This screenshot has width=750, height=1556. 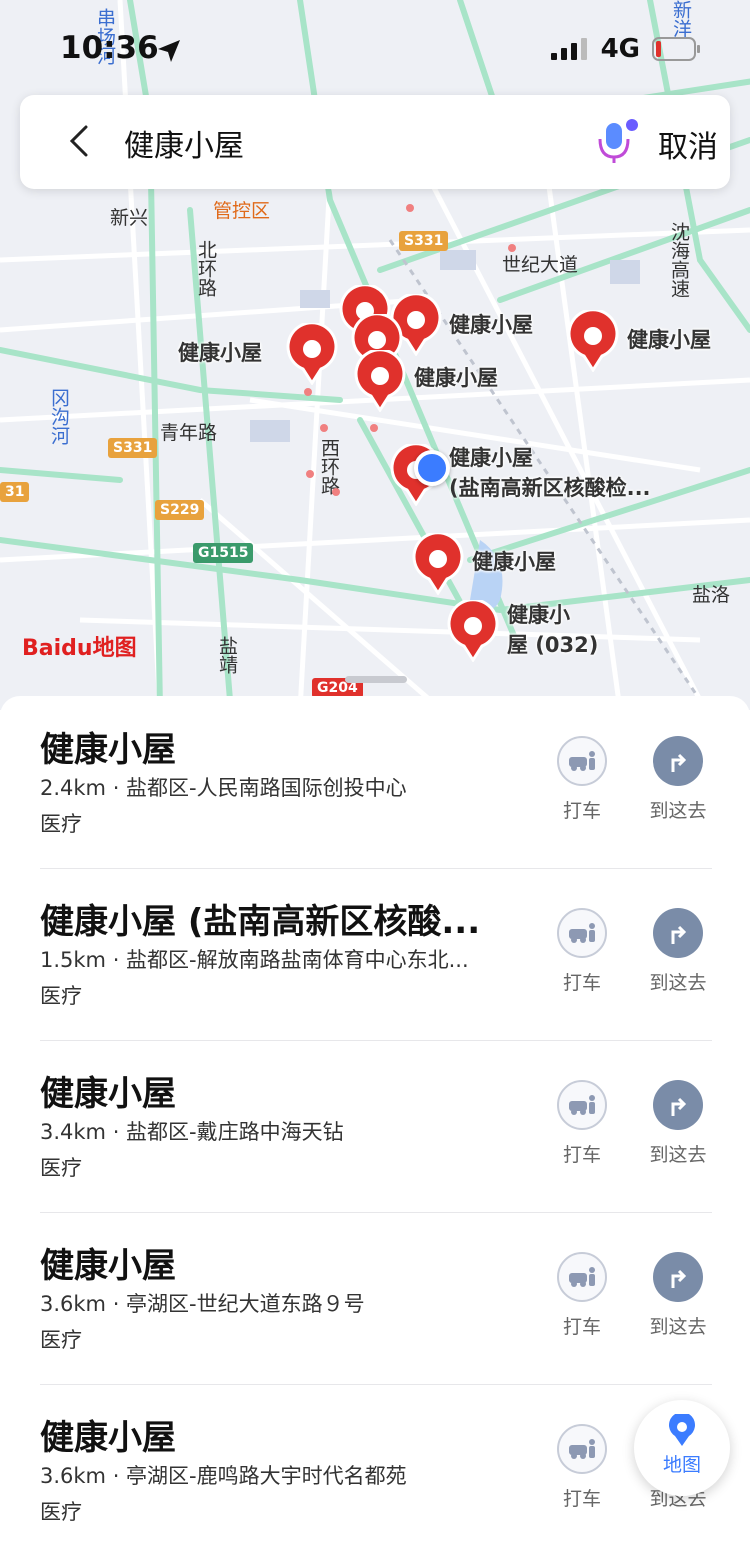 I want to click on map-toggle-button: 地图, so click(x=682, y=1448).